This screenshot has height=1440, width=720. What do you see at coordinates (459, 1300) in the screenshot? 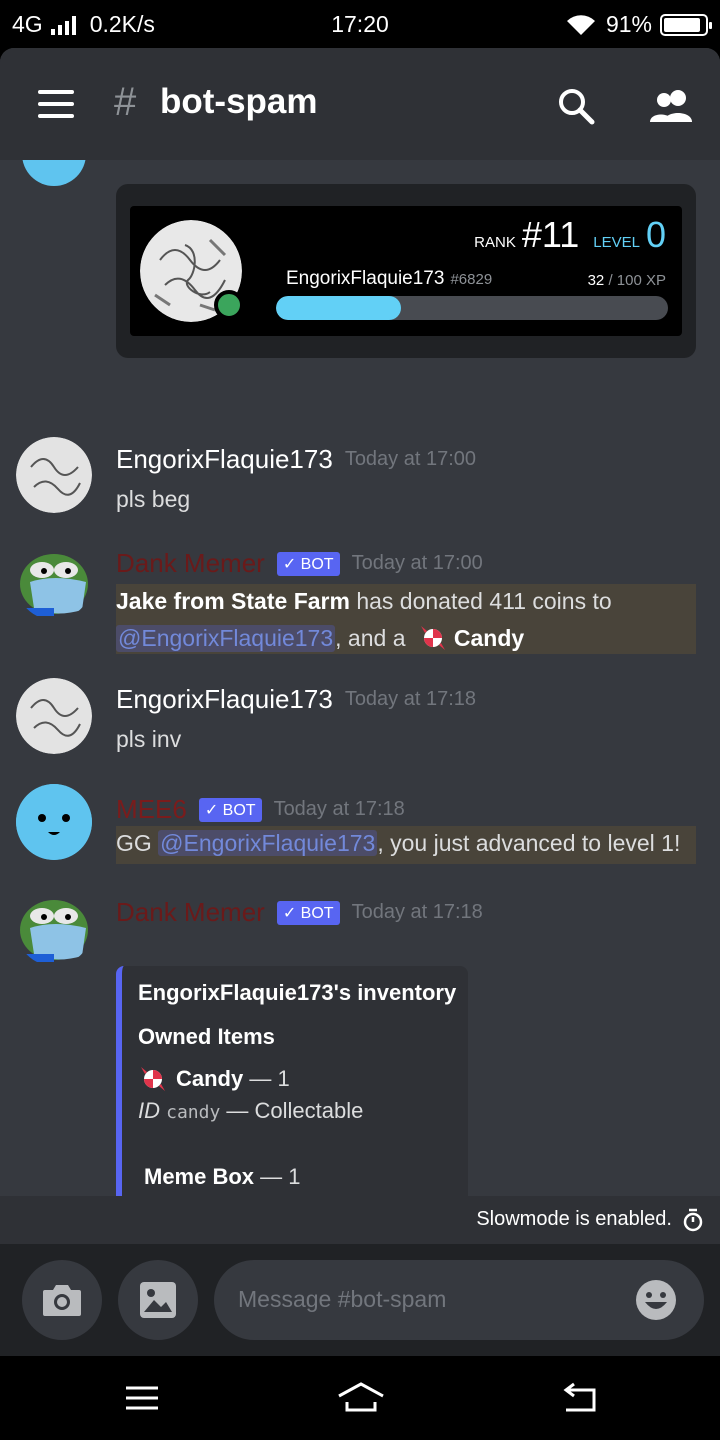
I see `message-input: Message #bot-spam` at bounding box center [459, 1300].